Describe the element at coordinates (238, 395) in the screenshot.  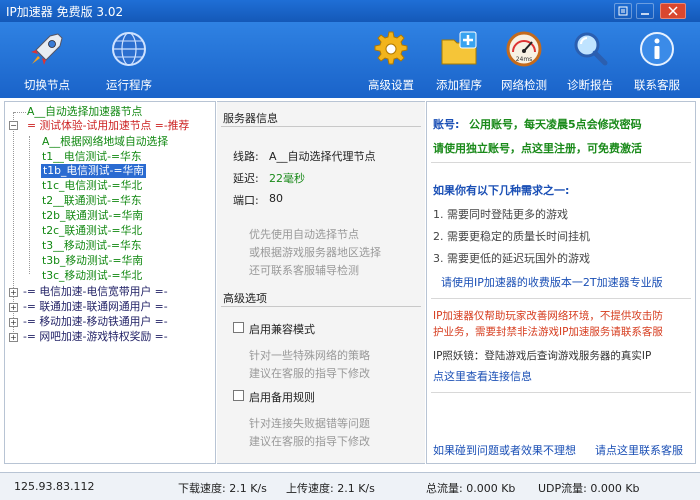
I see `backup-rules-checkbox` at that location.